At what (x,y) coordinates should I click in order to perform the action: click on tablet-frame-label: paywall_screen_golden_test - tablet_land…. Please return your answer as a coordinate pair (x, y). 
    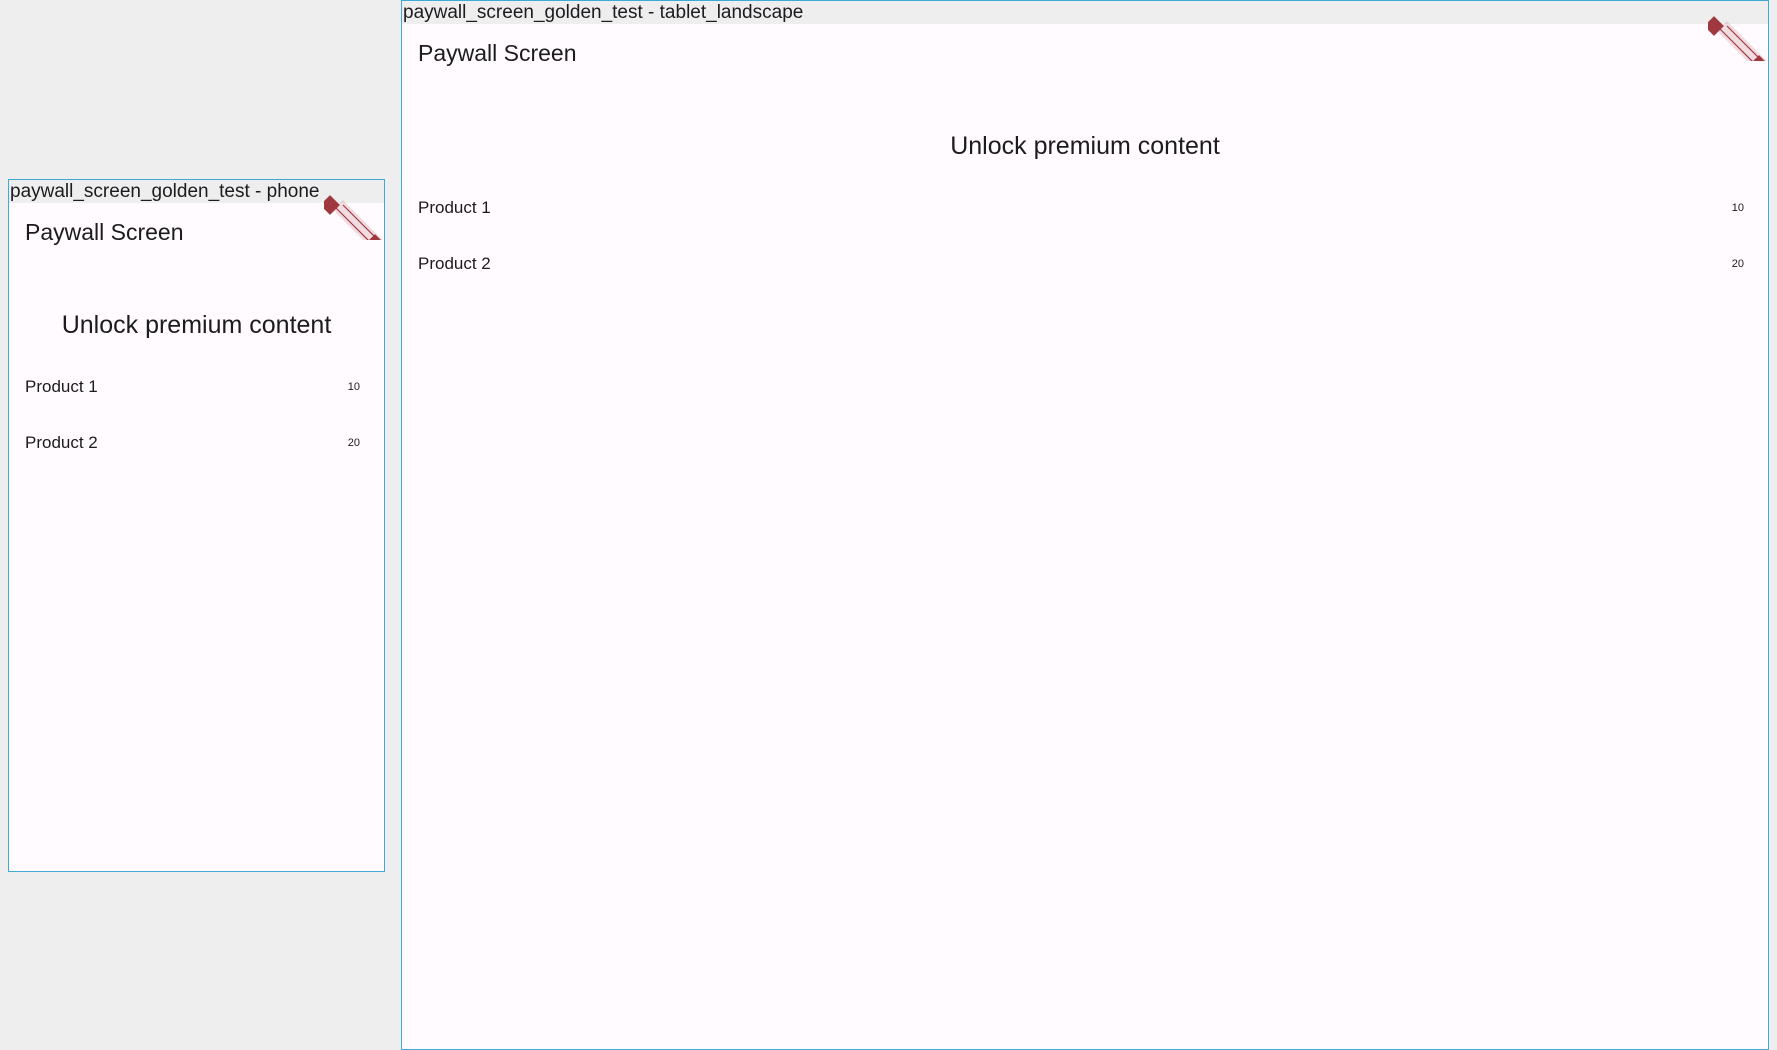
    Looking at the image, I should click on (1085, 12).